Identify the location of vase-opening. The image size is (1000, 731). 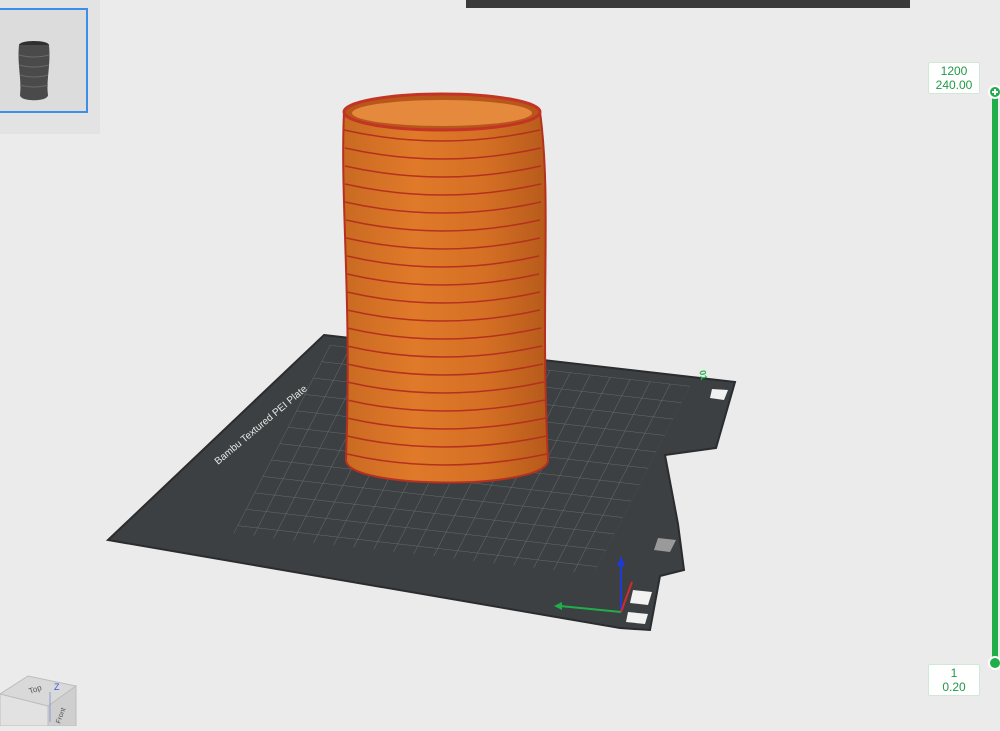
(442, 113).